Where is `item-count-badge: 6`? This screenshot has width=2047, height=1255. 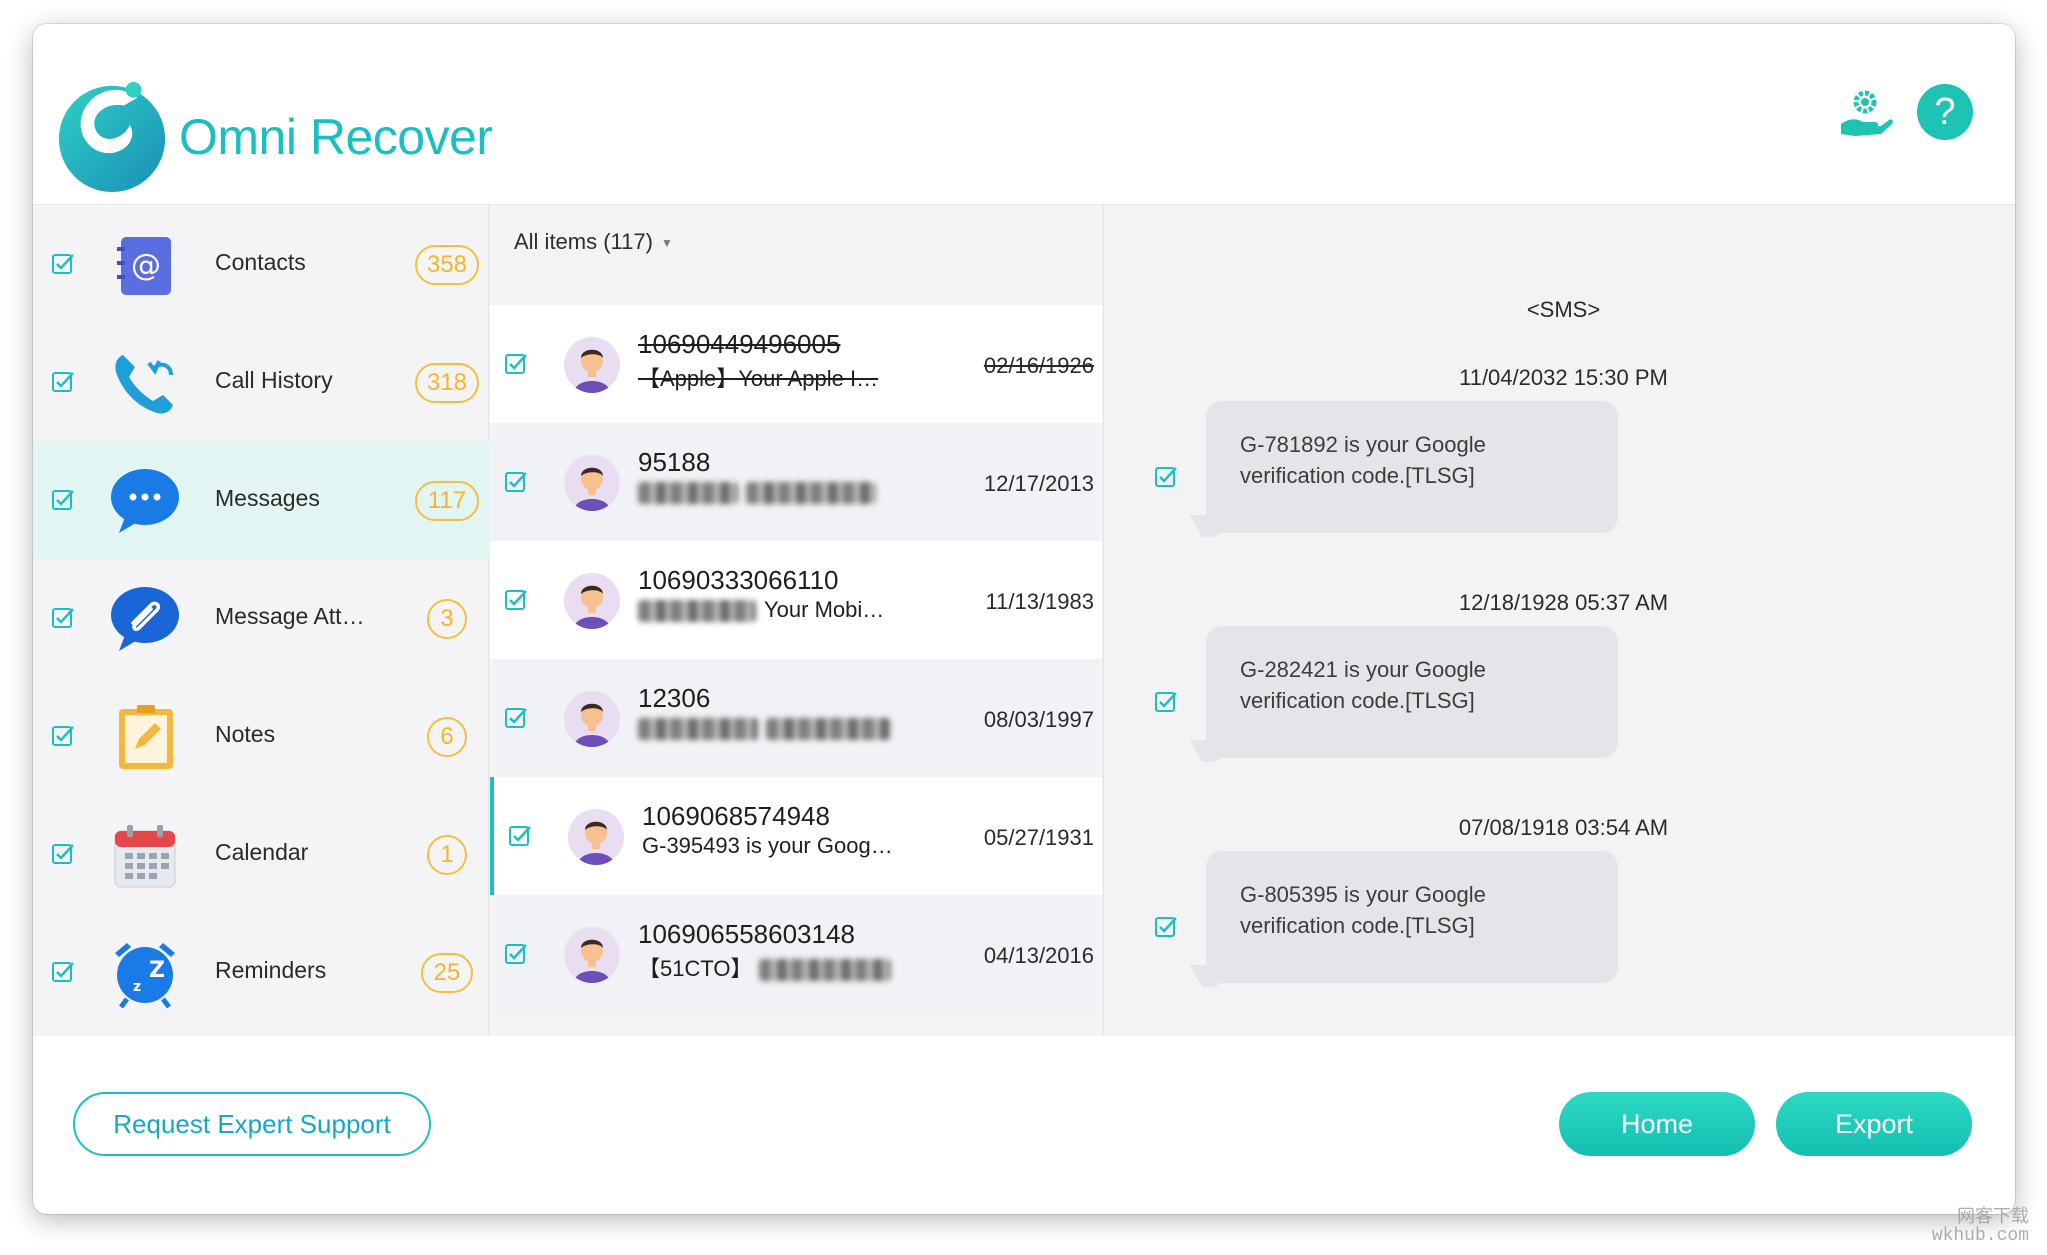 item-count-badge: 6 is located at coordinates (447, 737).